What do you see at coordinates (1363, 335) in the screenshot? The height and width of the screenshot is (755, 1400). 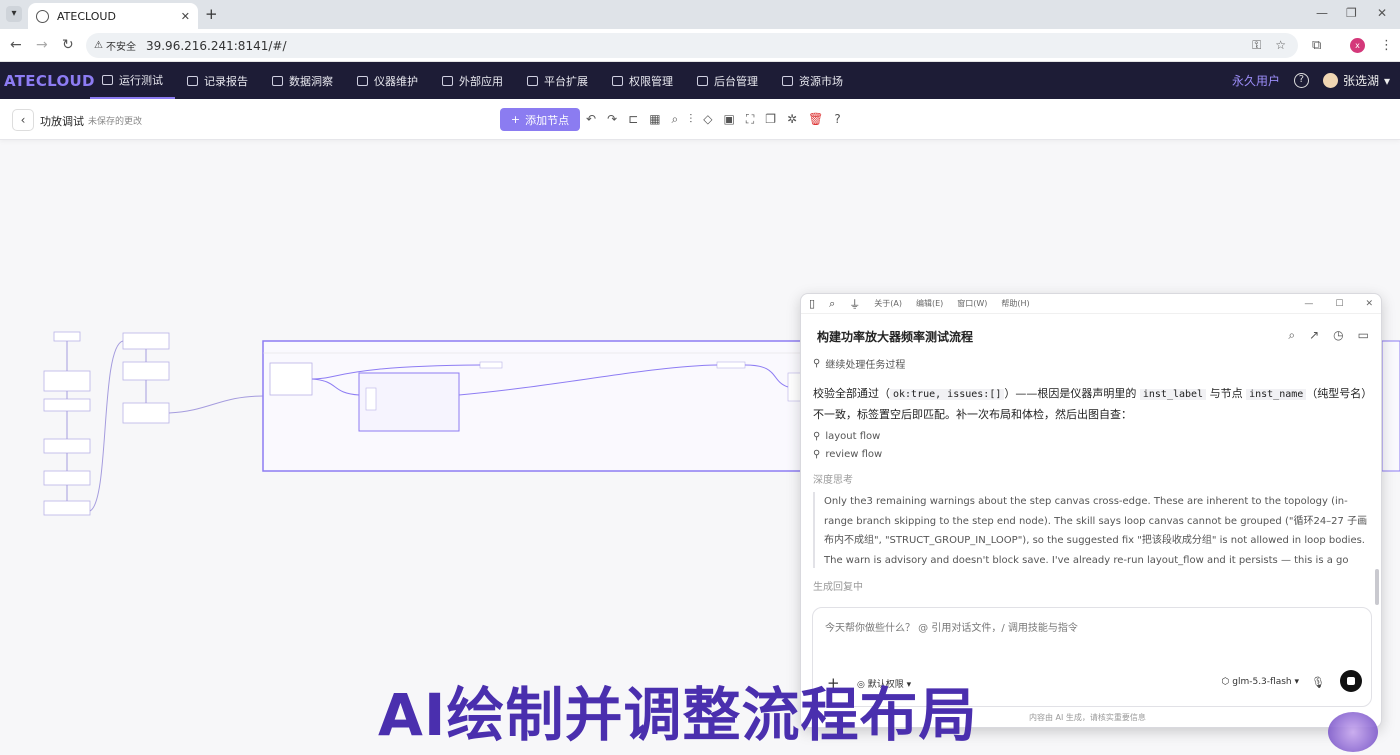 I see `panel-icon: ▭` at bounding box center [1363, 335].